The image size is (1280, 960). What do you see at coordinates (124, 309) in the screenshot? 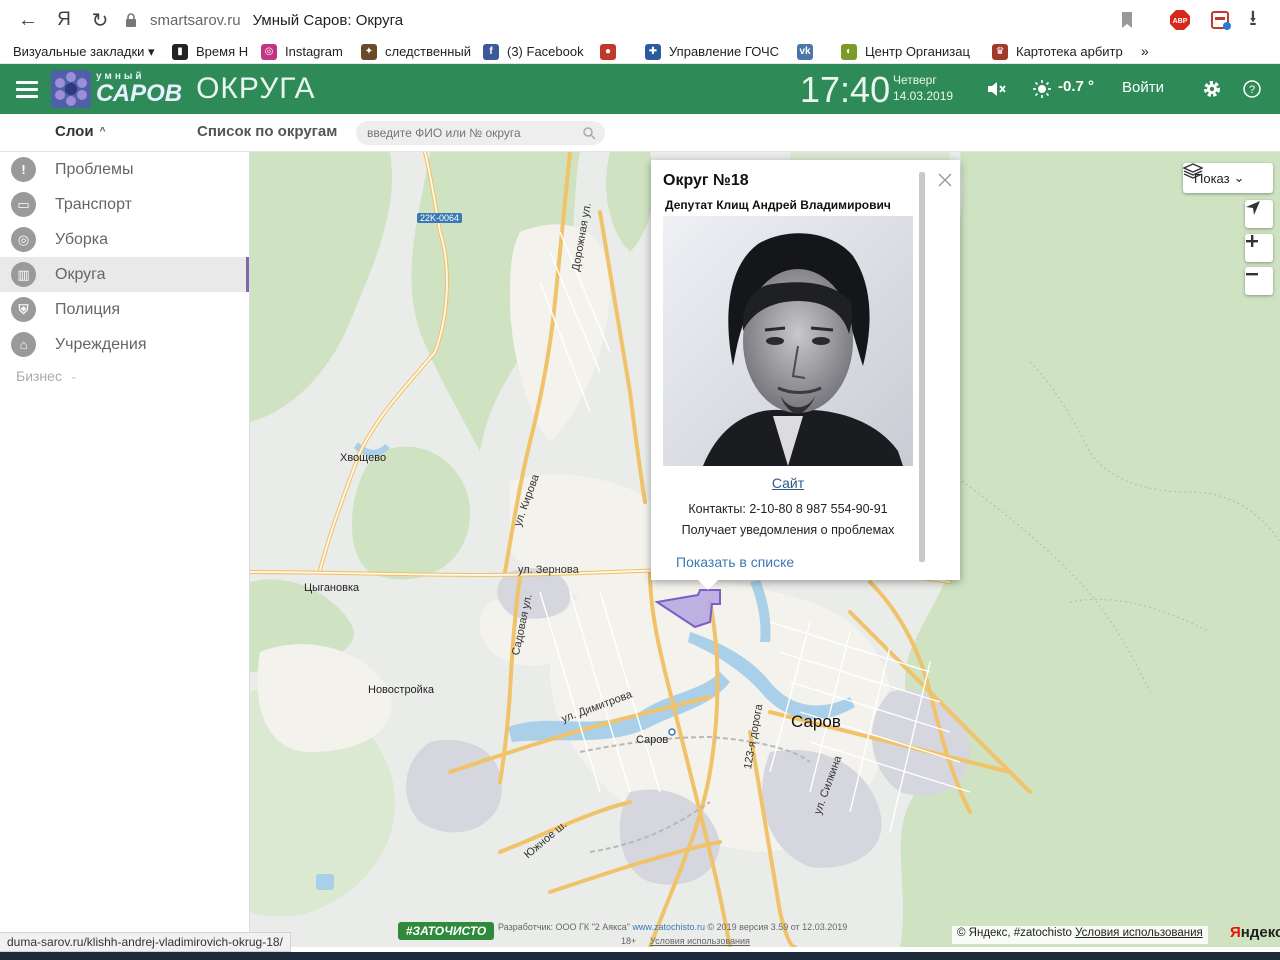
I see `sidebar-item: ⛨ Полиция` at bounding box center [124, 309].